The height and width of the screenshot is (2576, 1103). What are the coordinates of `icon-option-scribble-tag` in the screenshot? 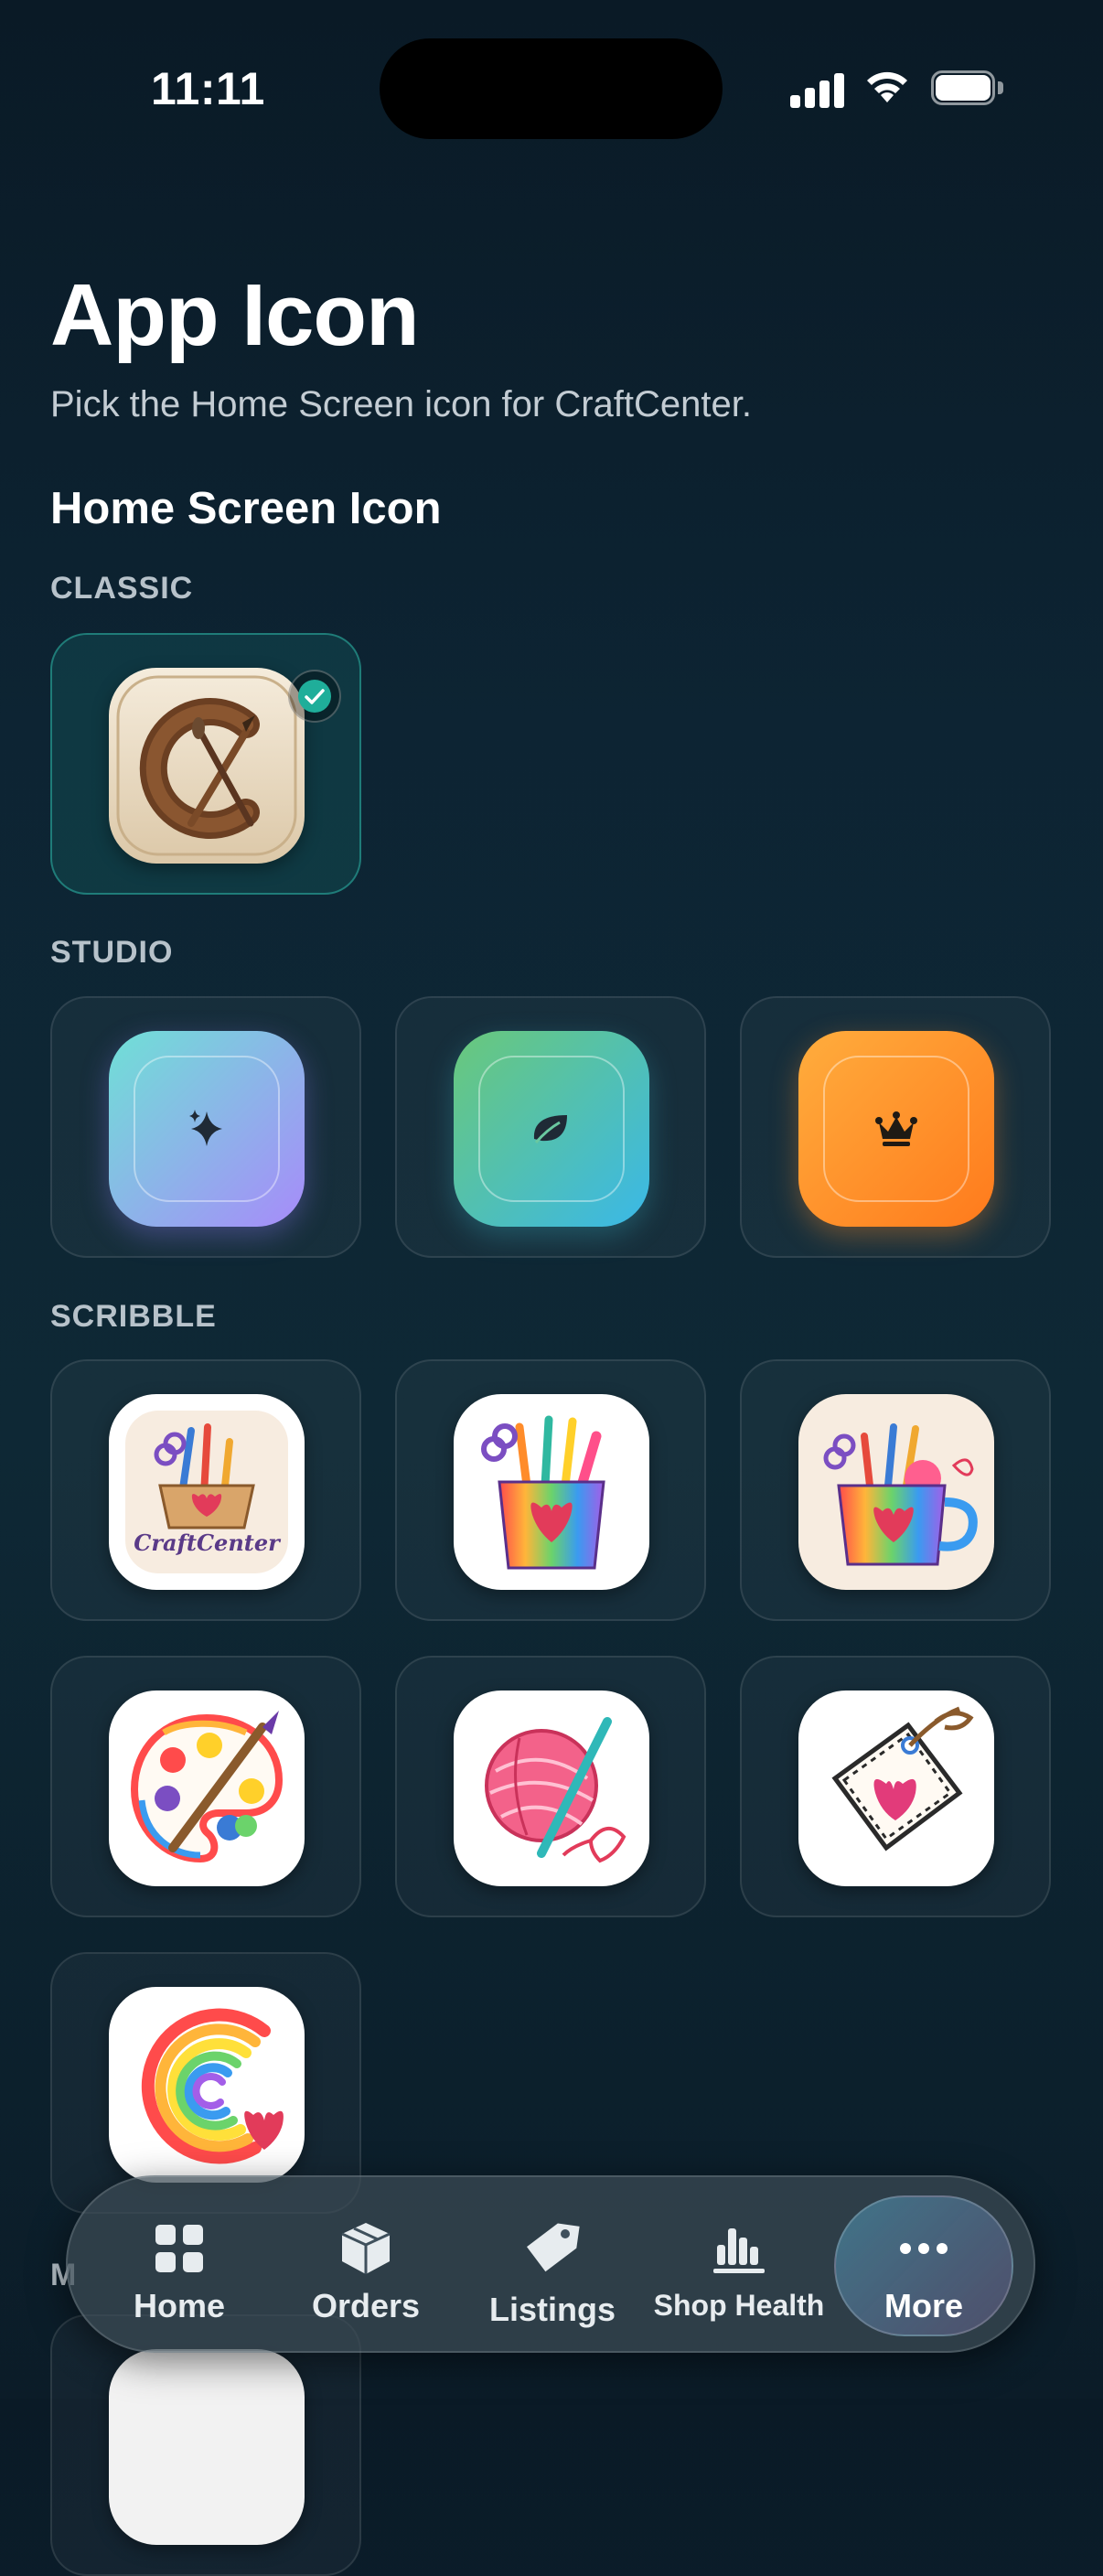 It's located at (895, 1787).